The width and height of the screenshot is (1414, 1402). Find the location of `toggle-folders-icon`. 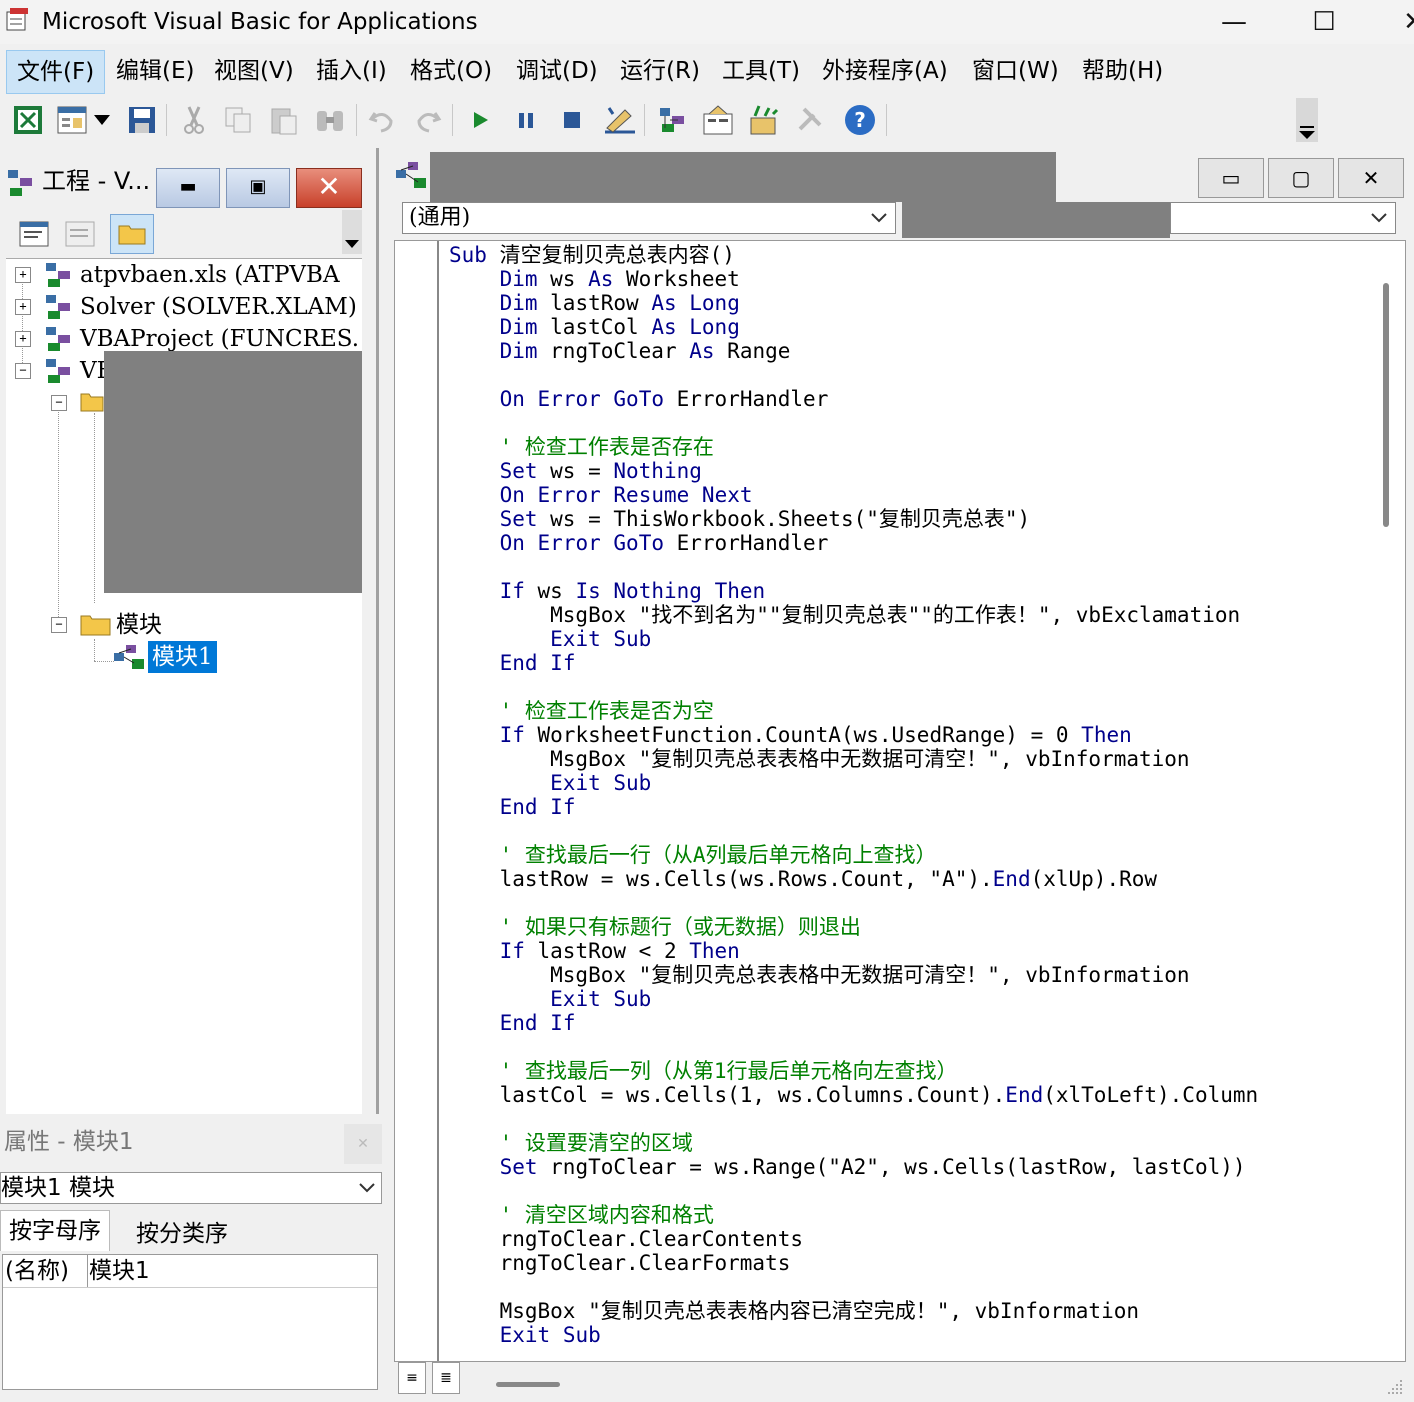

toggle-folders-icon is located at coordinates (132, 234).